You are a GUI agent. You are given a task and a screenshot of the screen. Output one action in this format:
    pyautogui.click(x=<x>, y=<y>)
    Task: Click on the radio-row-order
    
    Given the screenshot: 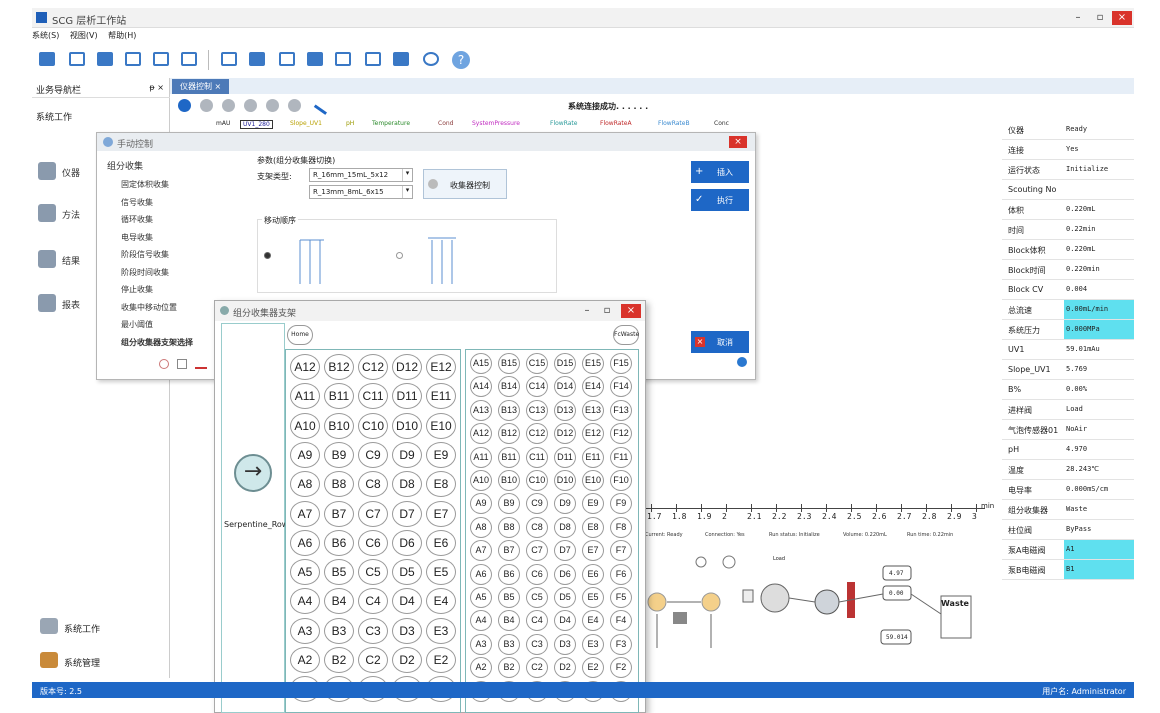 What is the action you would take?
    pyautogui.click(x=399, y=255)
    